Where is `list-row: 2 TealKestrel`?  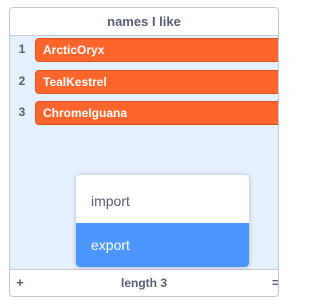 list-row: 2 TealKestrel is located at coordinates (144, 81).